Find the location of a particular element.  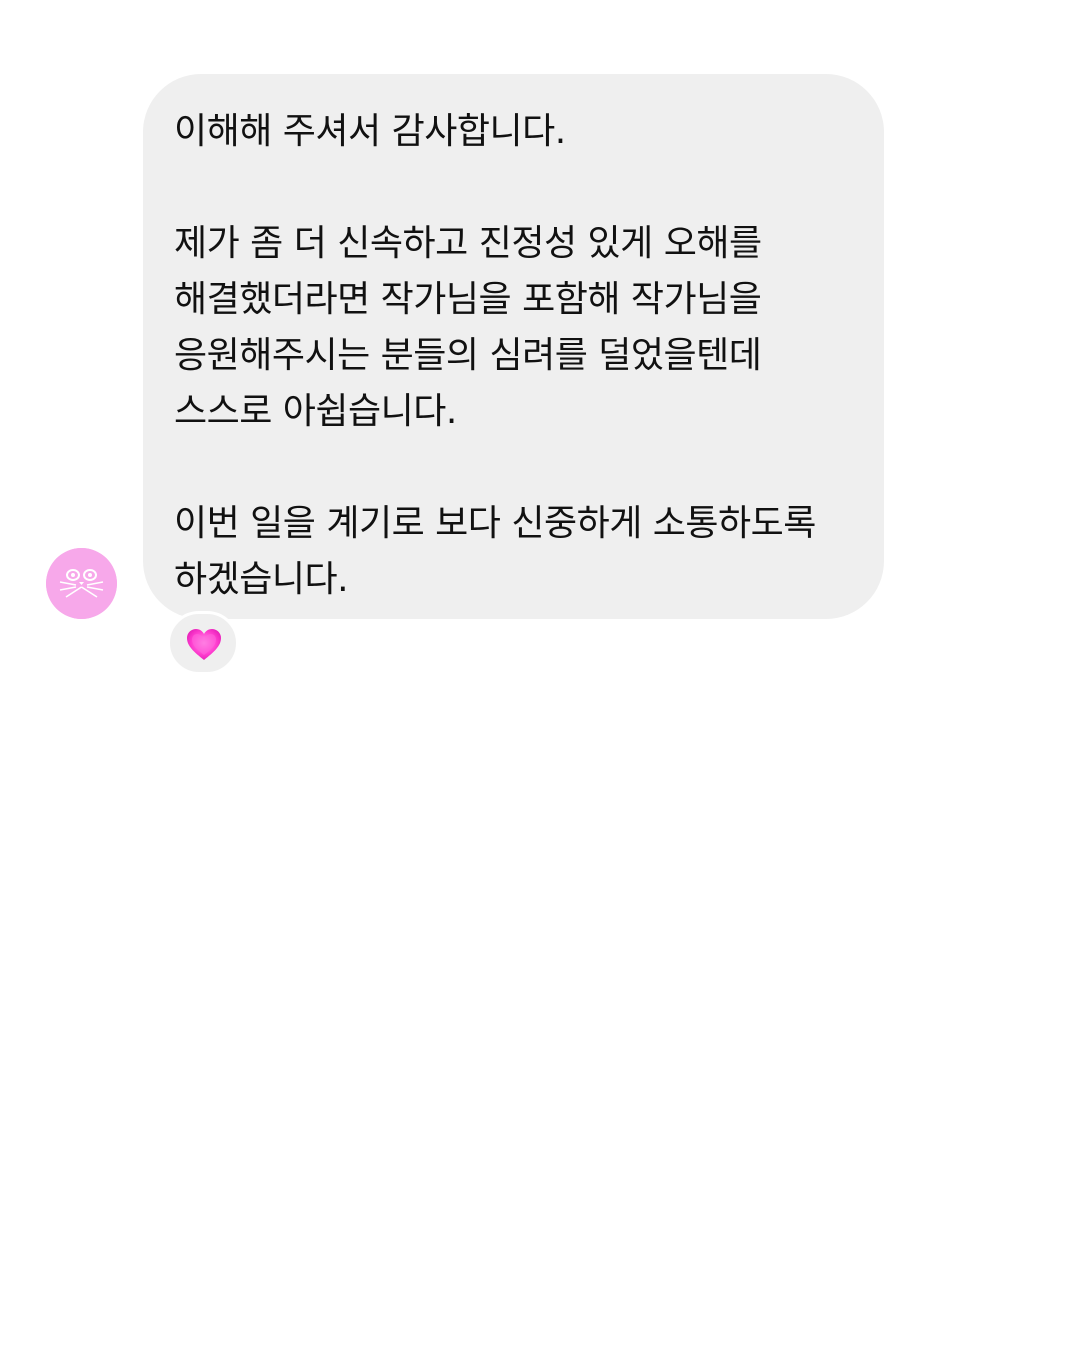

message-line: 응원해주시는 분들의 심려를 덜었을텐데 is located at coordinates (468, 355).